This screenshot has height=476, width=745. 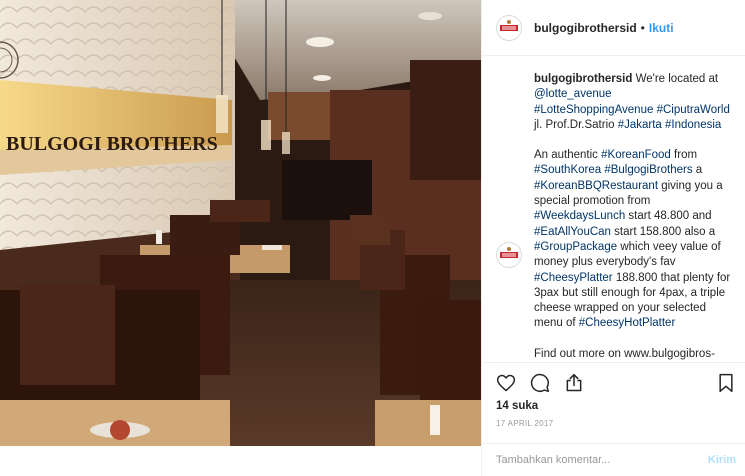 What do you see at coordinates (240, 461) in the screenshot?
I see `photo-bottom-gap` at bounding box center [240, 461].